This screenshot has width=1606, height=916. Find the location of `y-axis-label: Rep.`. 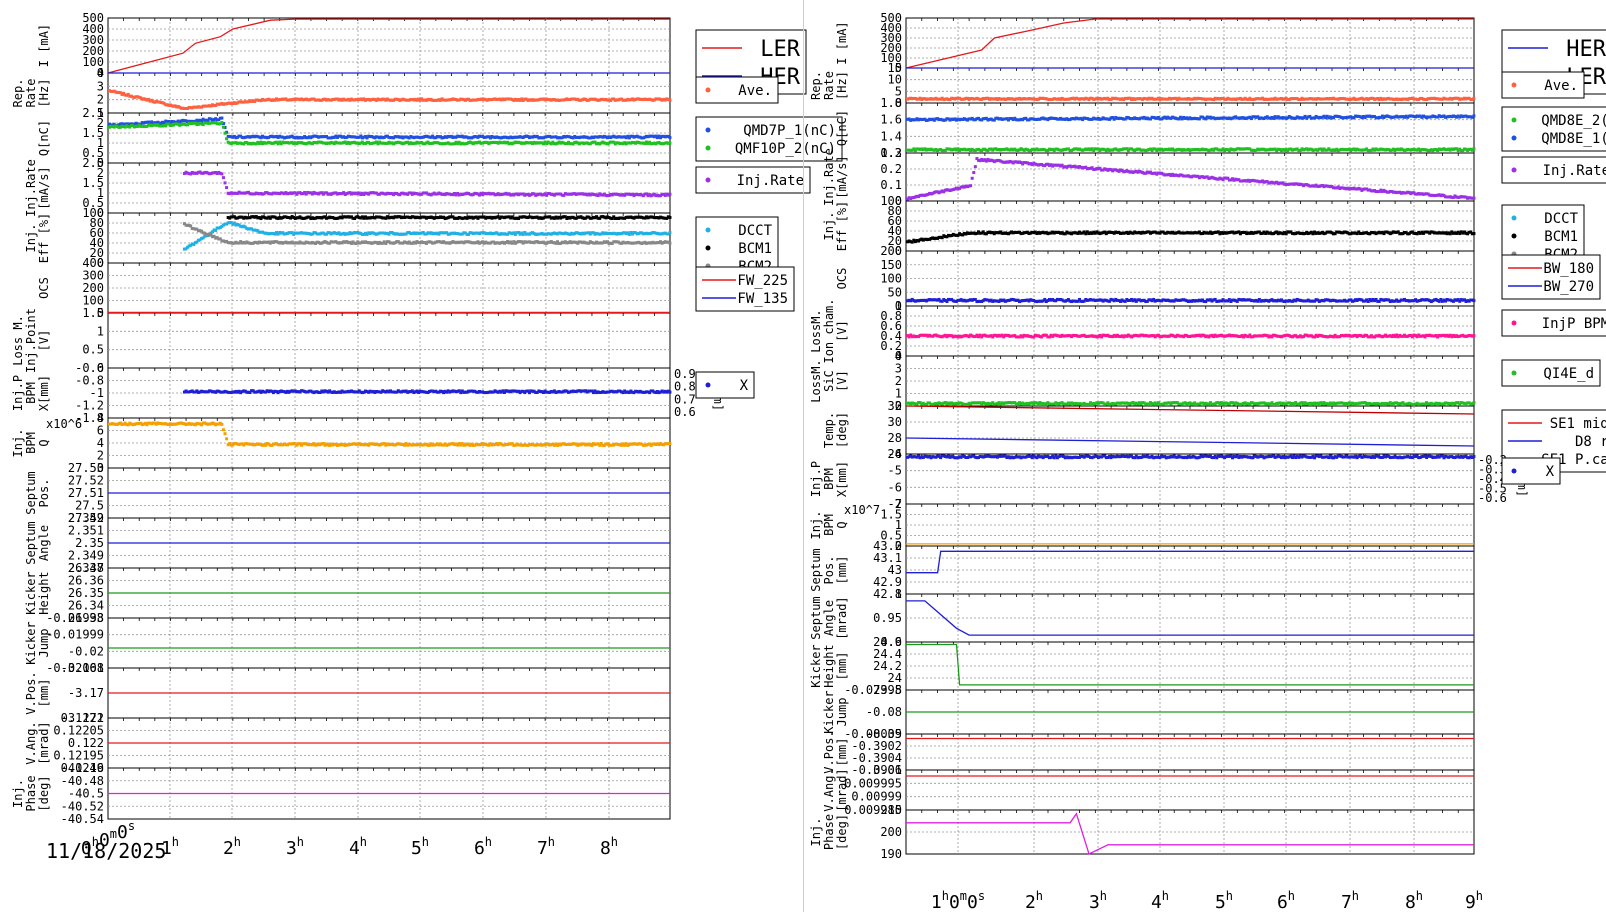

y-axis-label: Rep. is located at coordinates (18, 93).